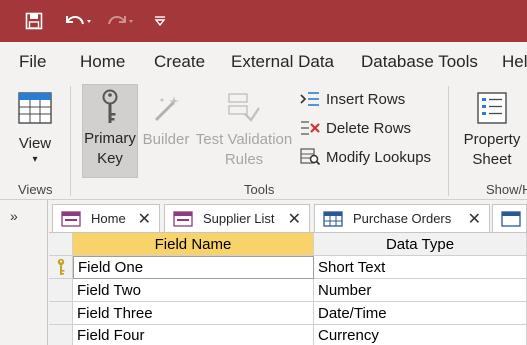 The width and height of the screenshot is (527, 345). What do you see at coordinates (34, 21) in the screenshot?
I see `save-icon` at bounding box center [34, 21].